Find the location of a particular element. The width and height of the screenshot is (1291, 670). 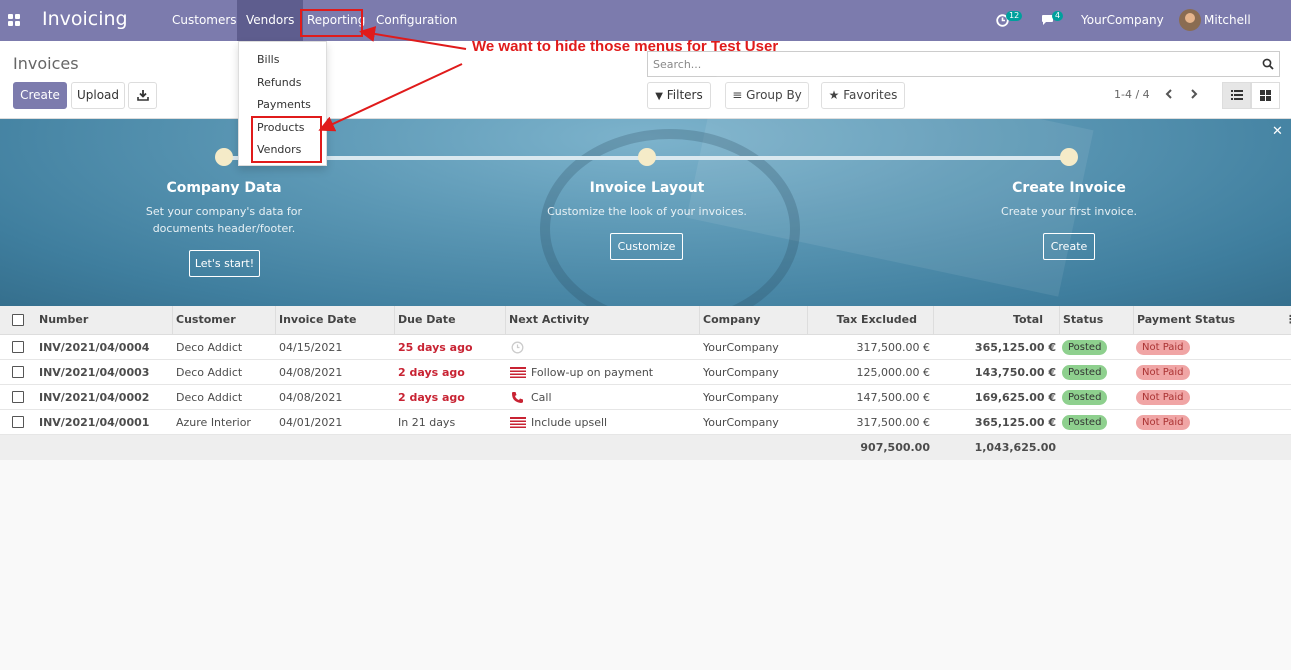

download-button is located at coordinates (142, 95).